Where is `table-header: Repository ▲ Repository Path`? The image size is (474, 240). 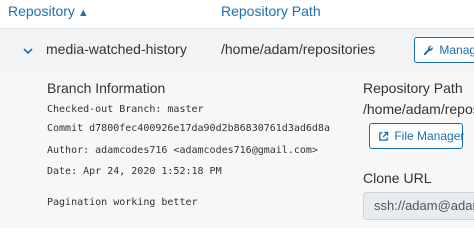
table-header: Repository ▲ Repository Path is located at coordinates (237, 14).